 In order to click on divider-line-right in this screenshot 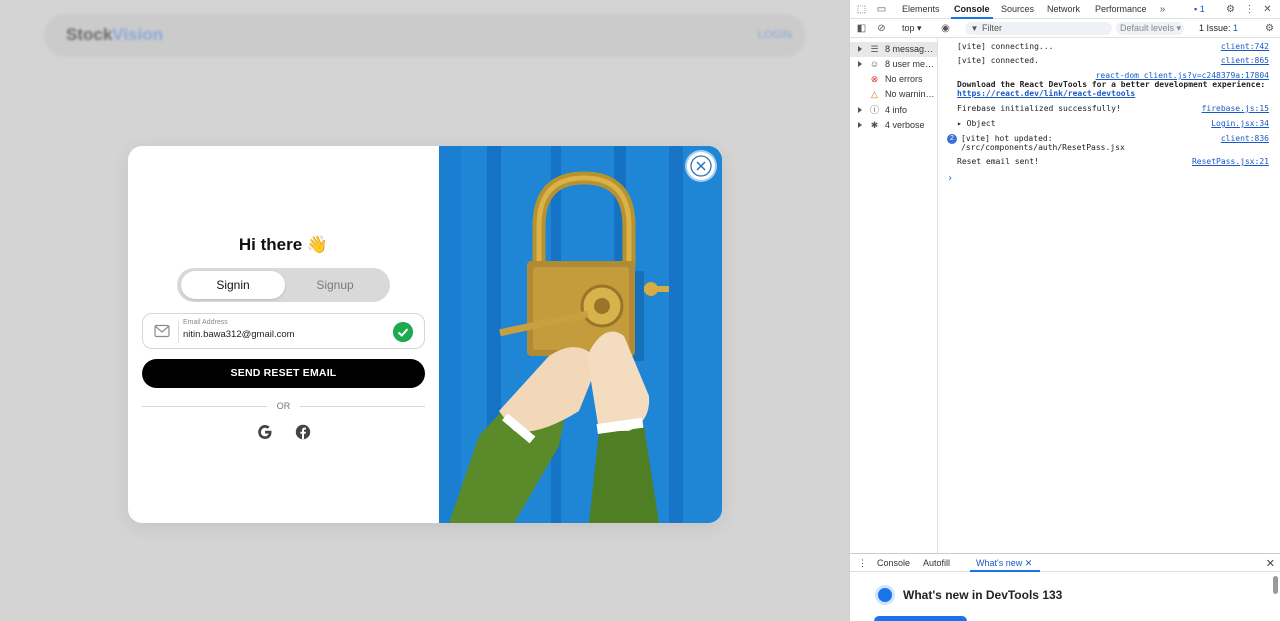, I will do `click(362, 406)`.